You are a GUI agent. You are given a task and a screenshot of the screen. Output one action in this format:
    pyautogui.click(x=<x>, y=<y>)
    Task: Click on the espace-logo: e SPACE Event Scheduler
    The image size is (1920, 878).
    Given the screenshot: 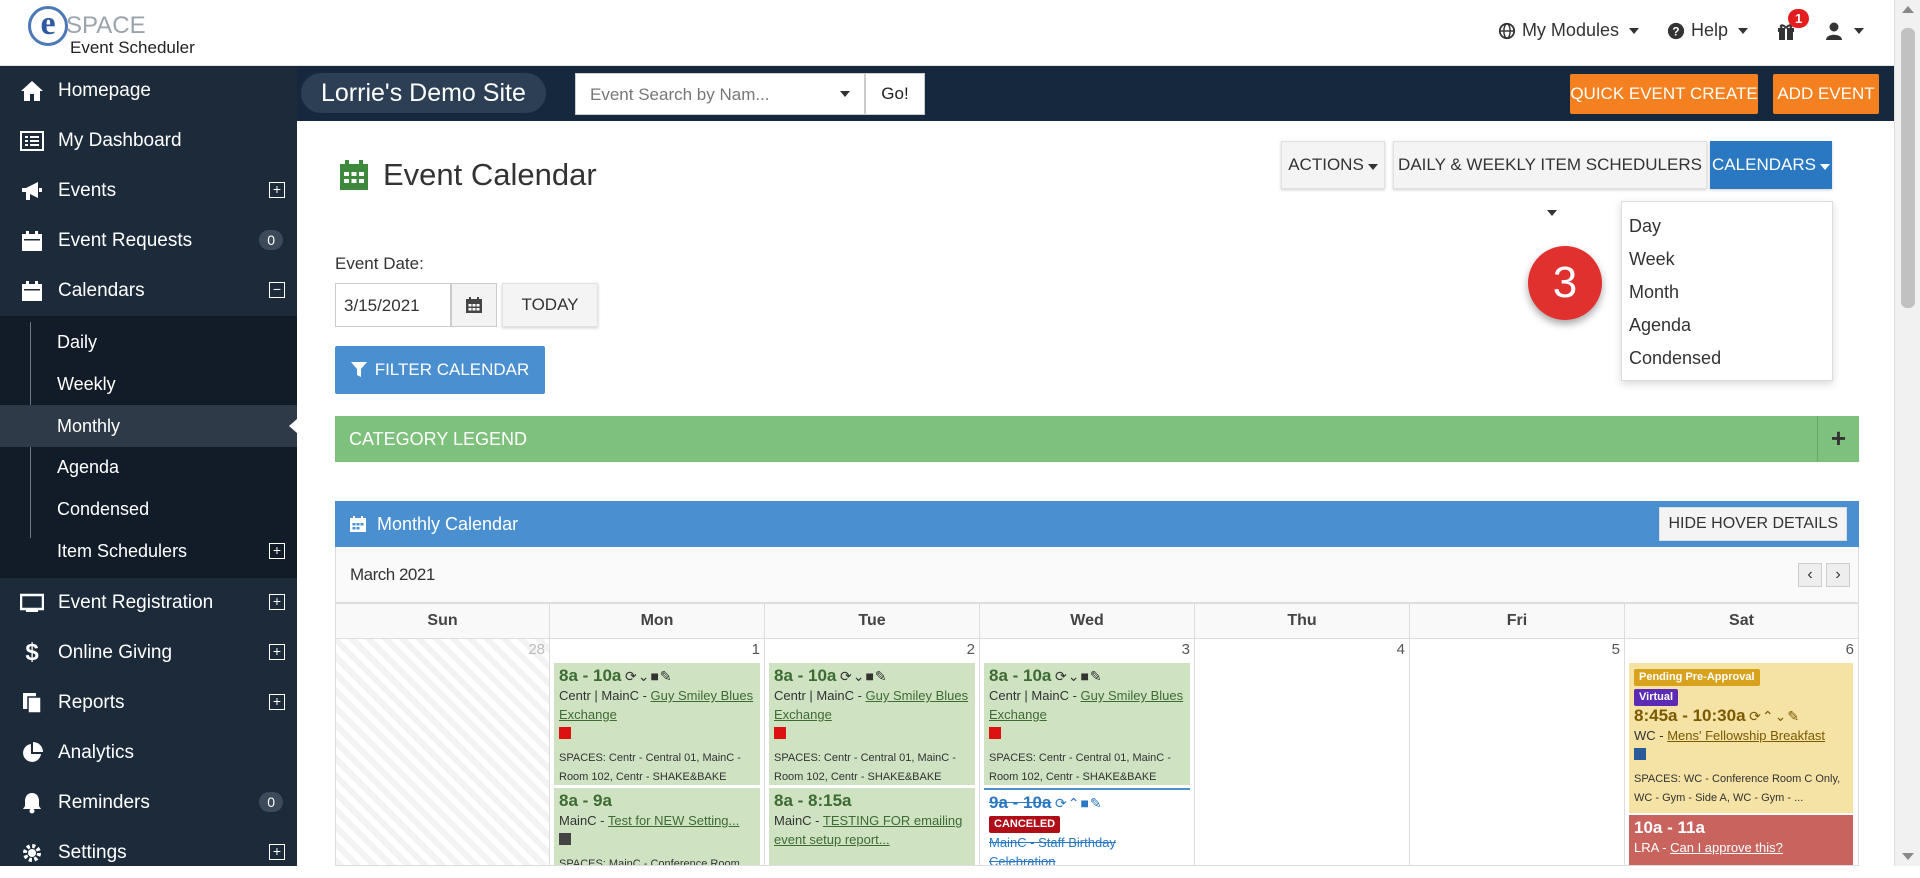 What is the action you would take?
    pyautogui.click(x=118, y=32)
    